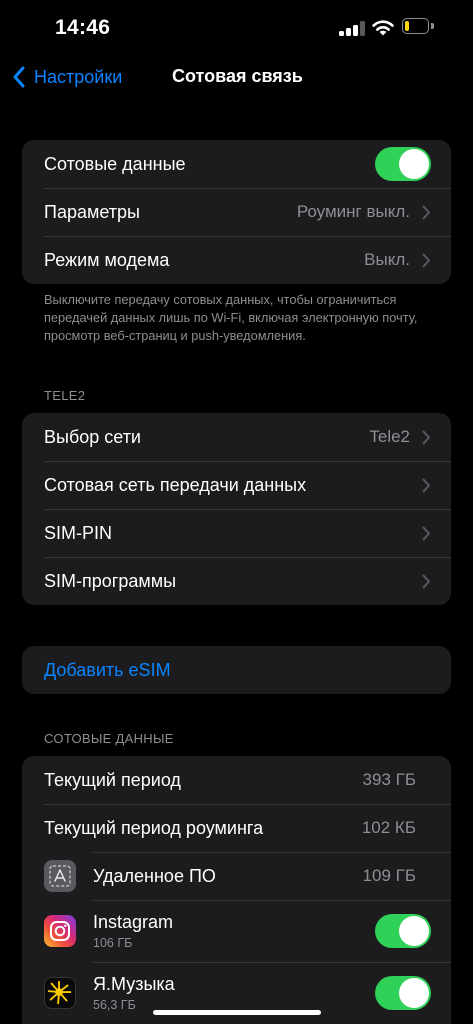 The height and width of the screenshot is (1024, 473). What do you see at coordinates (236, 780) in the screenshot?
I see `current-period-row: Текущий период 393 ГБ` at bounding box center [236, 780].